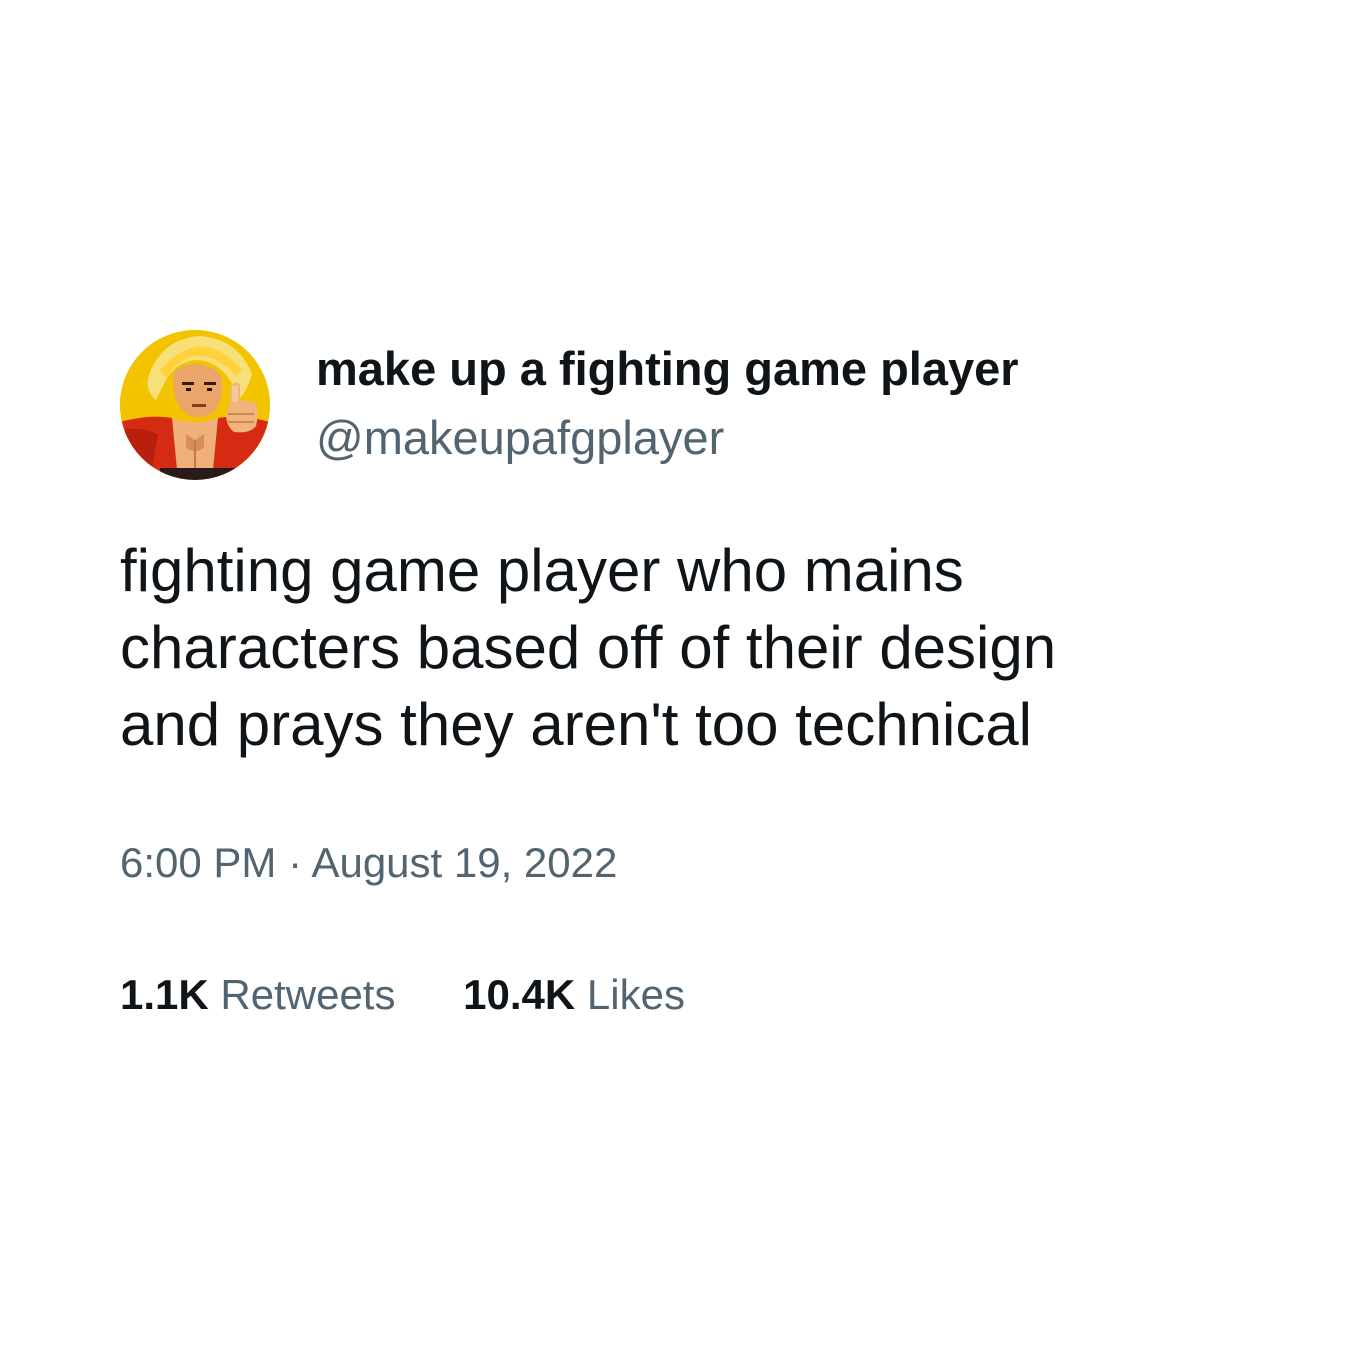 This screenshot has width=1350, height=1350. I want to click on likes-count: 10.4K, so click(519, 994).